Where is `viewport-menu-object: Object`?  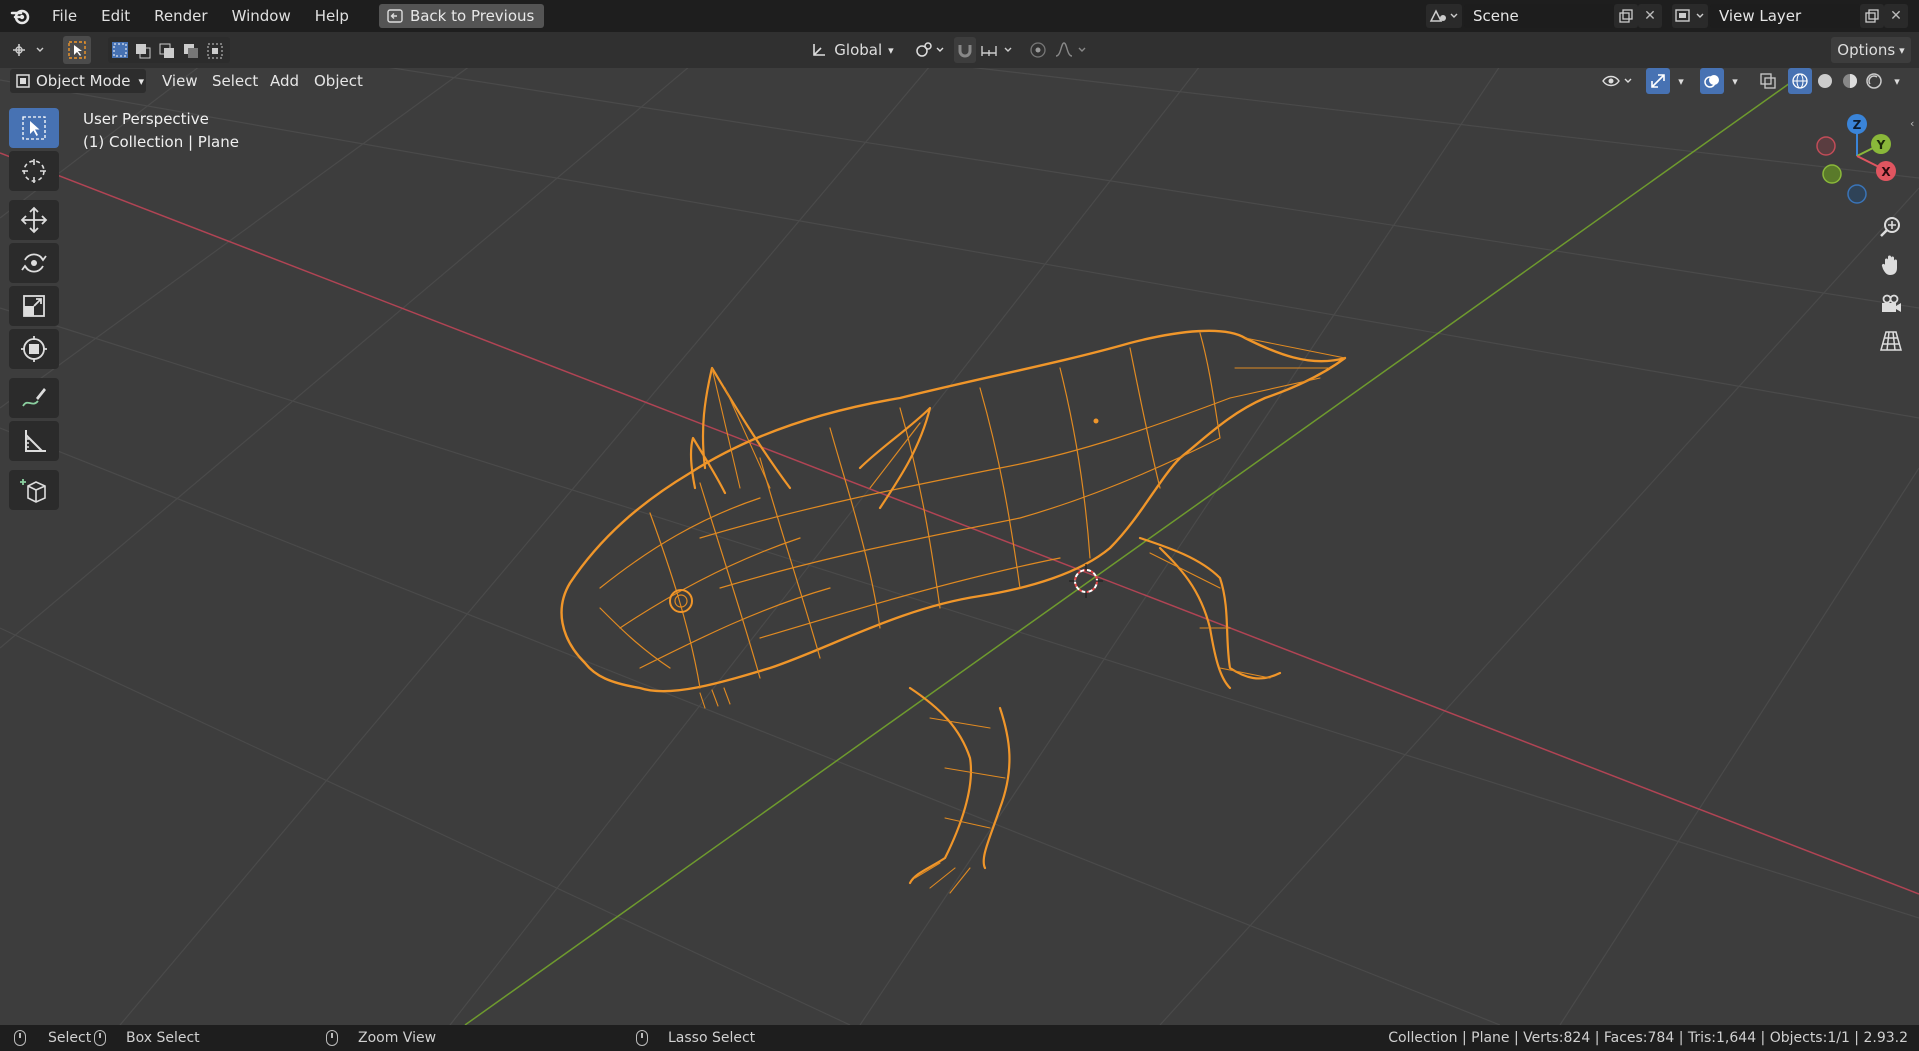 viewport-menu-object: Object is located at coordinates (338, 81).